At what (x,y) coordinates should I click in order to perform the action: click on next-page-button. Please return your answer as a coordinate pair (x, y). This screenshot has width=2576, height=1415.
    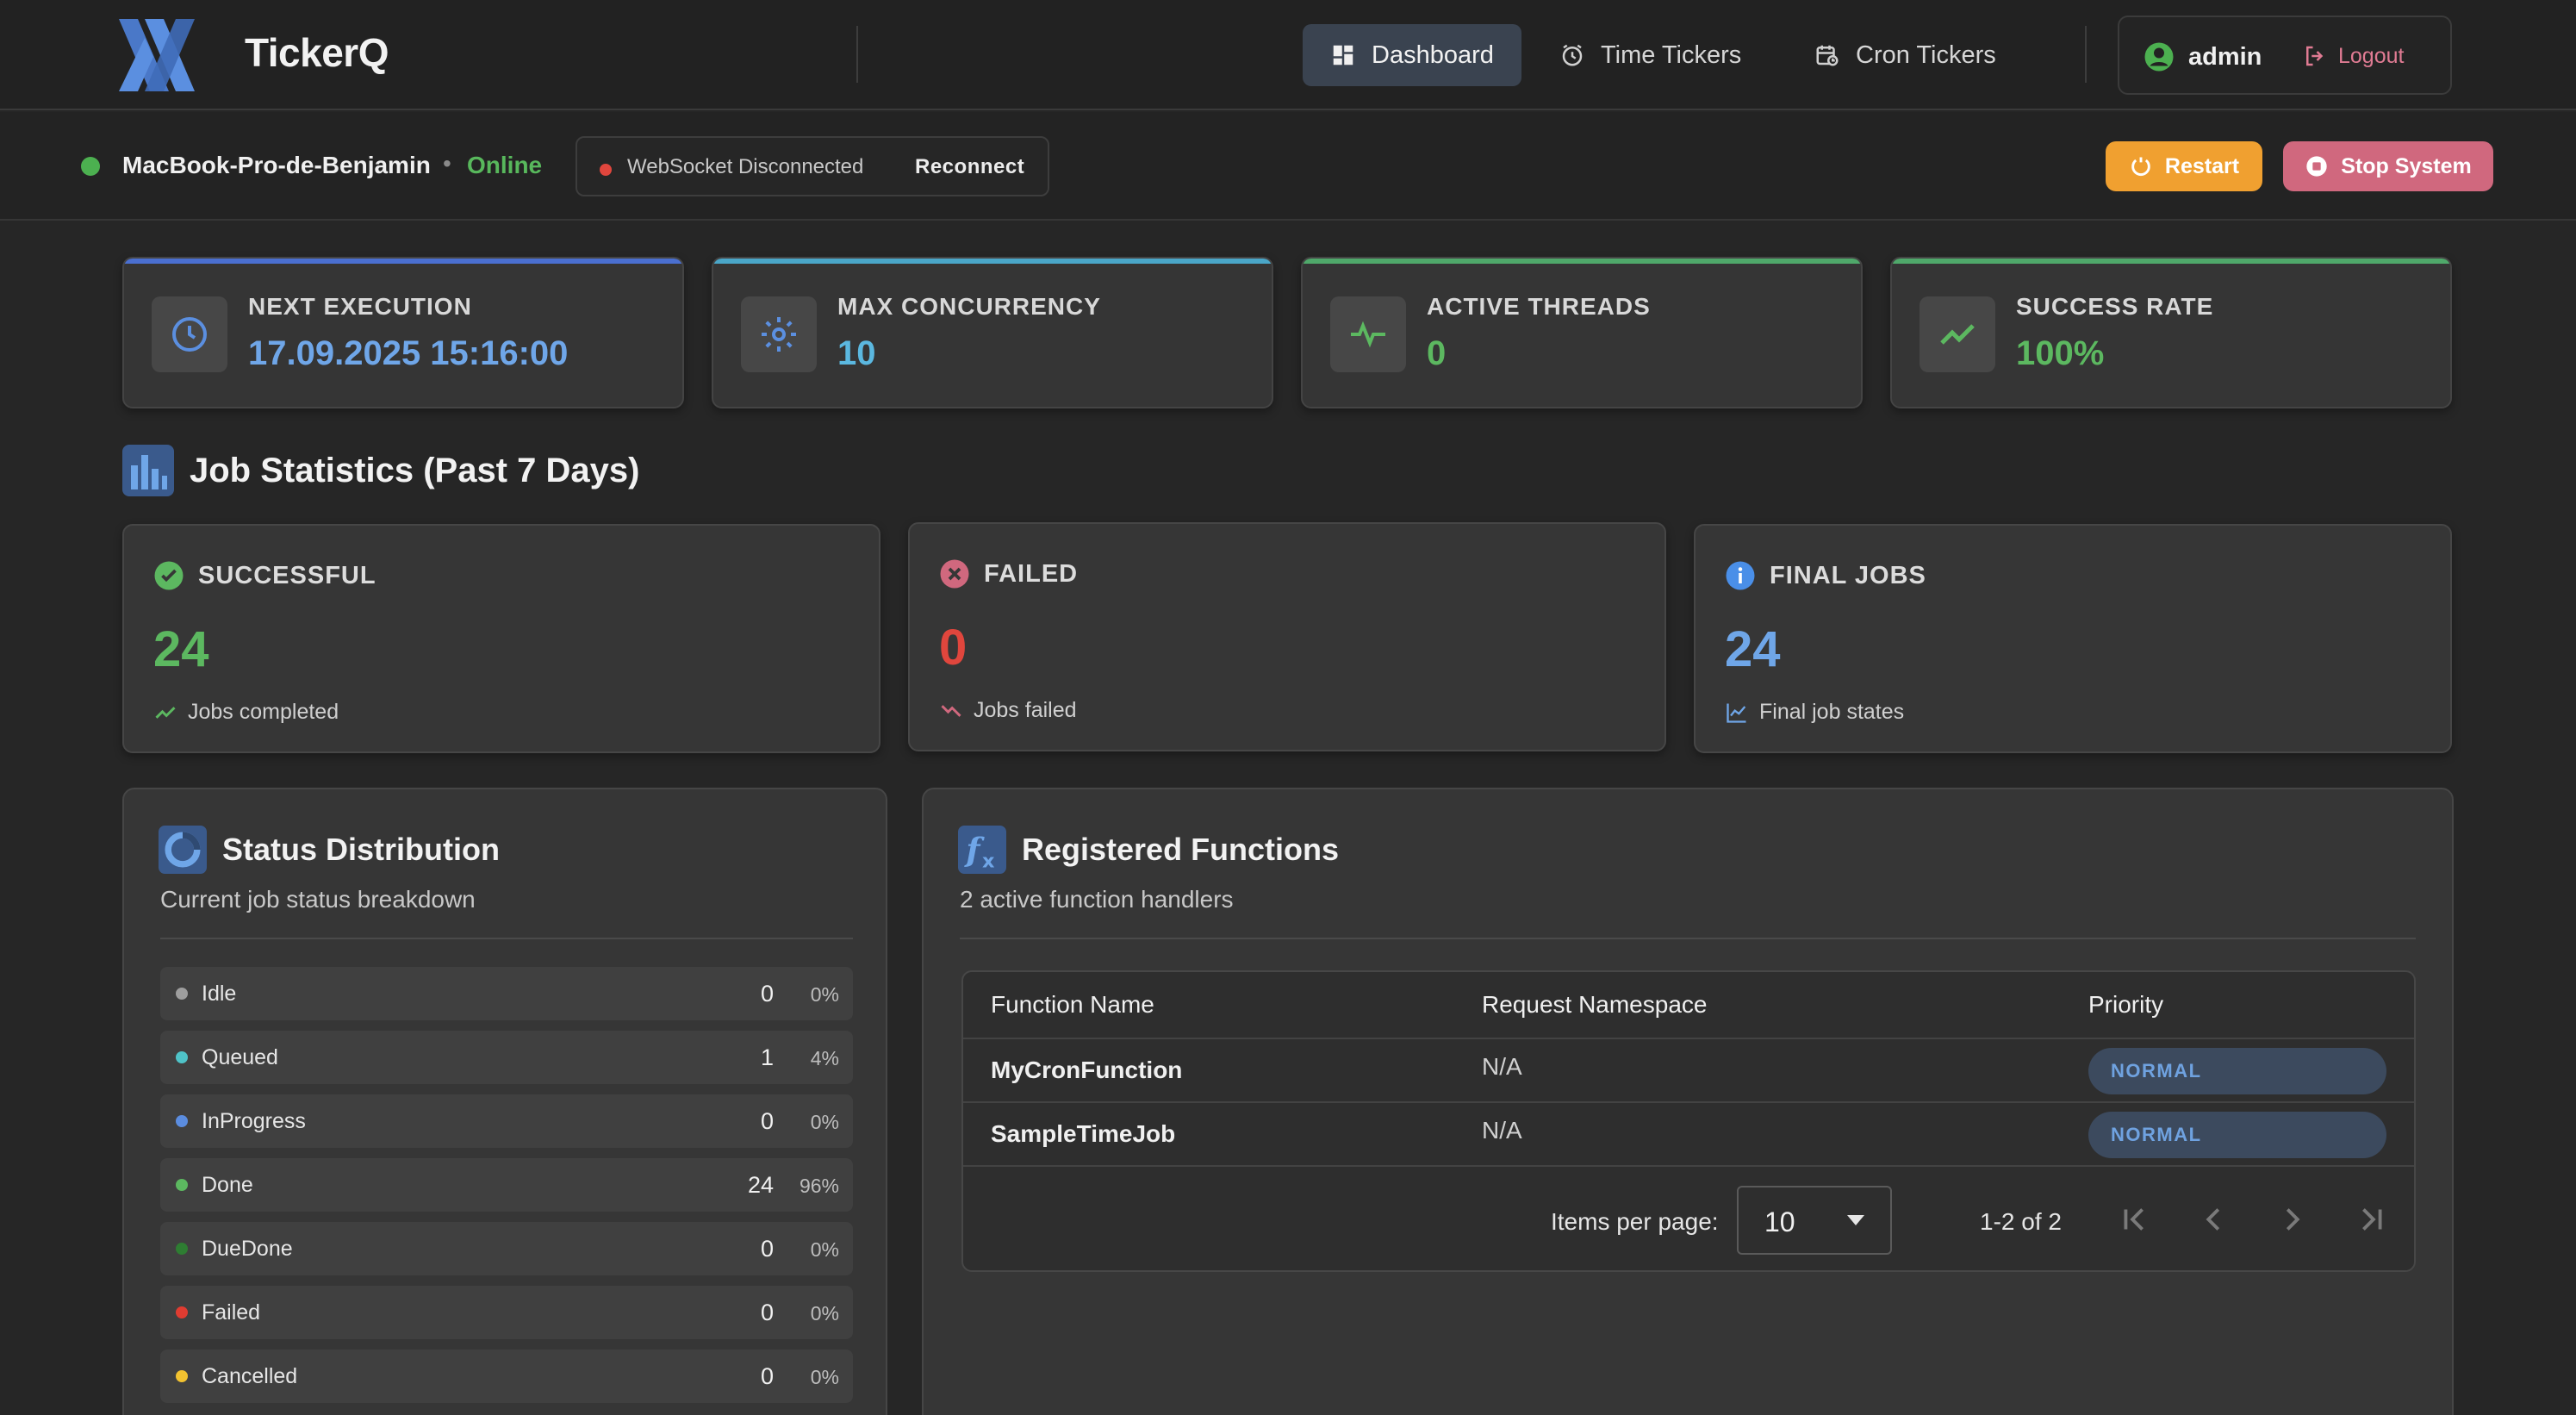
    Looking at the image, I should click on (2292, 1219).